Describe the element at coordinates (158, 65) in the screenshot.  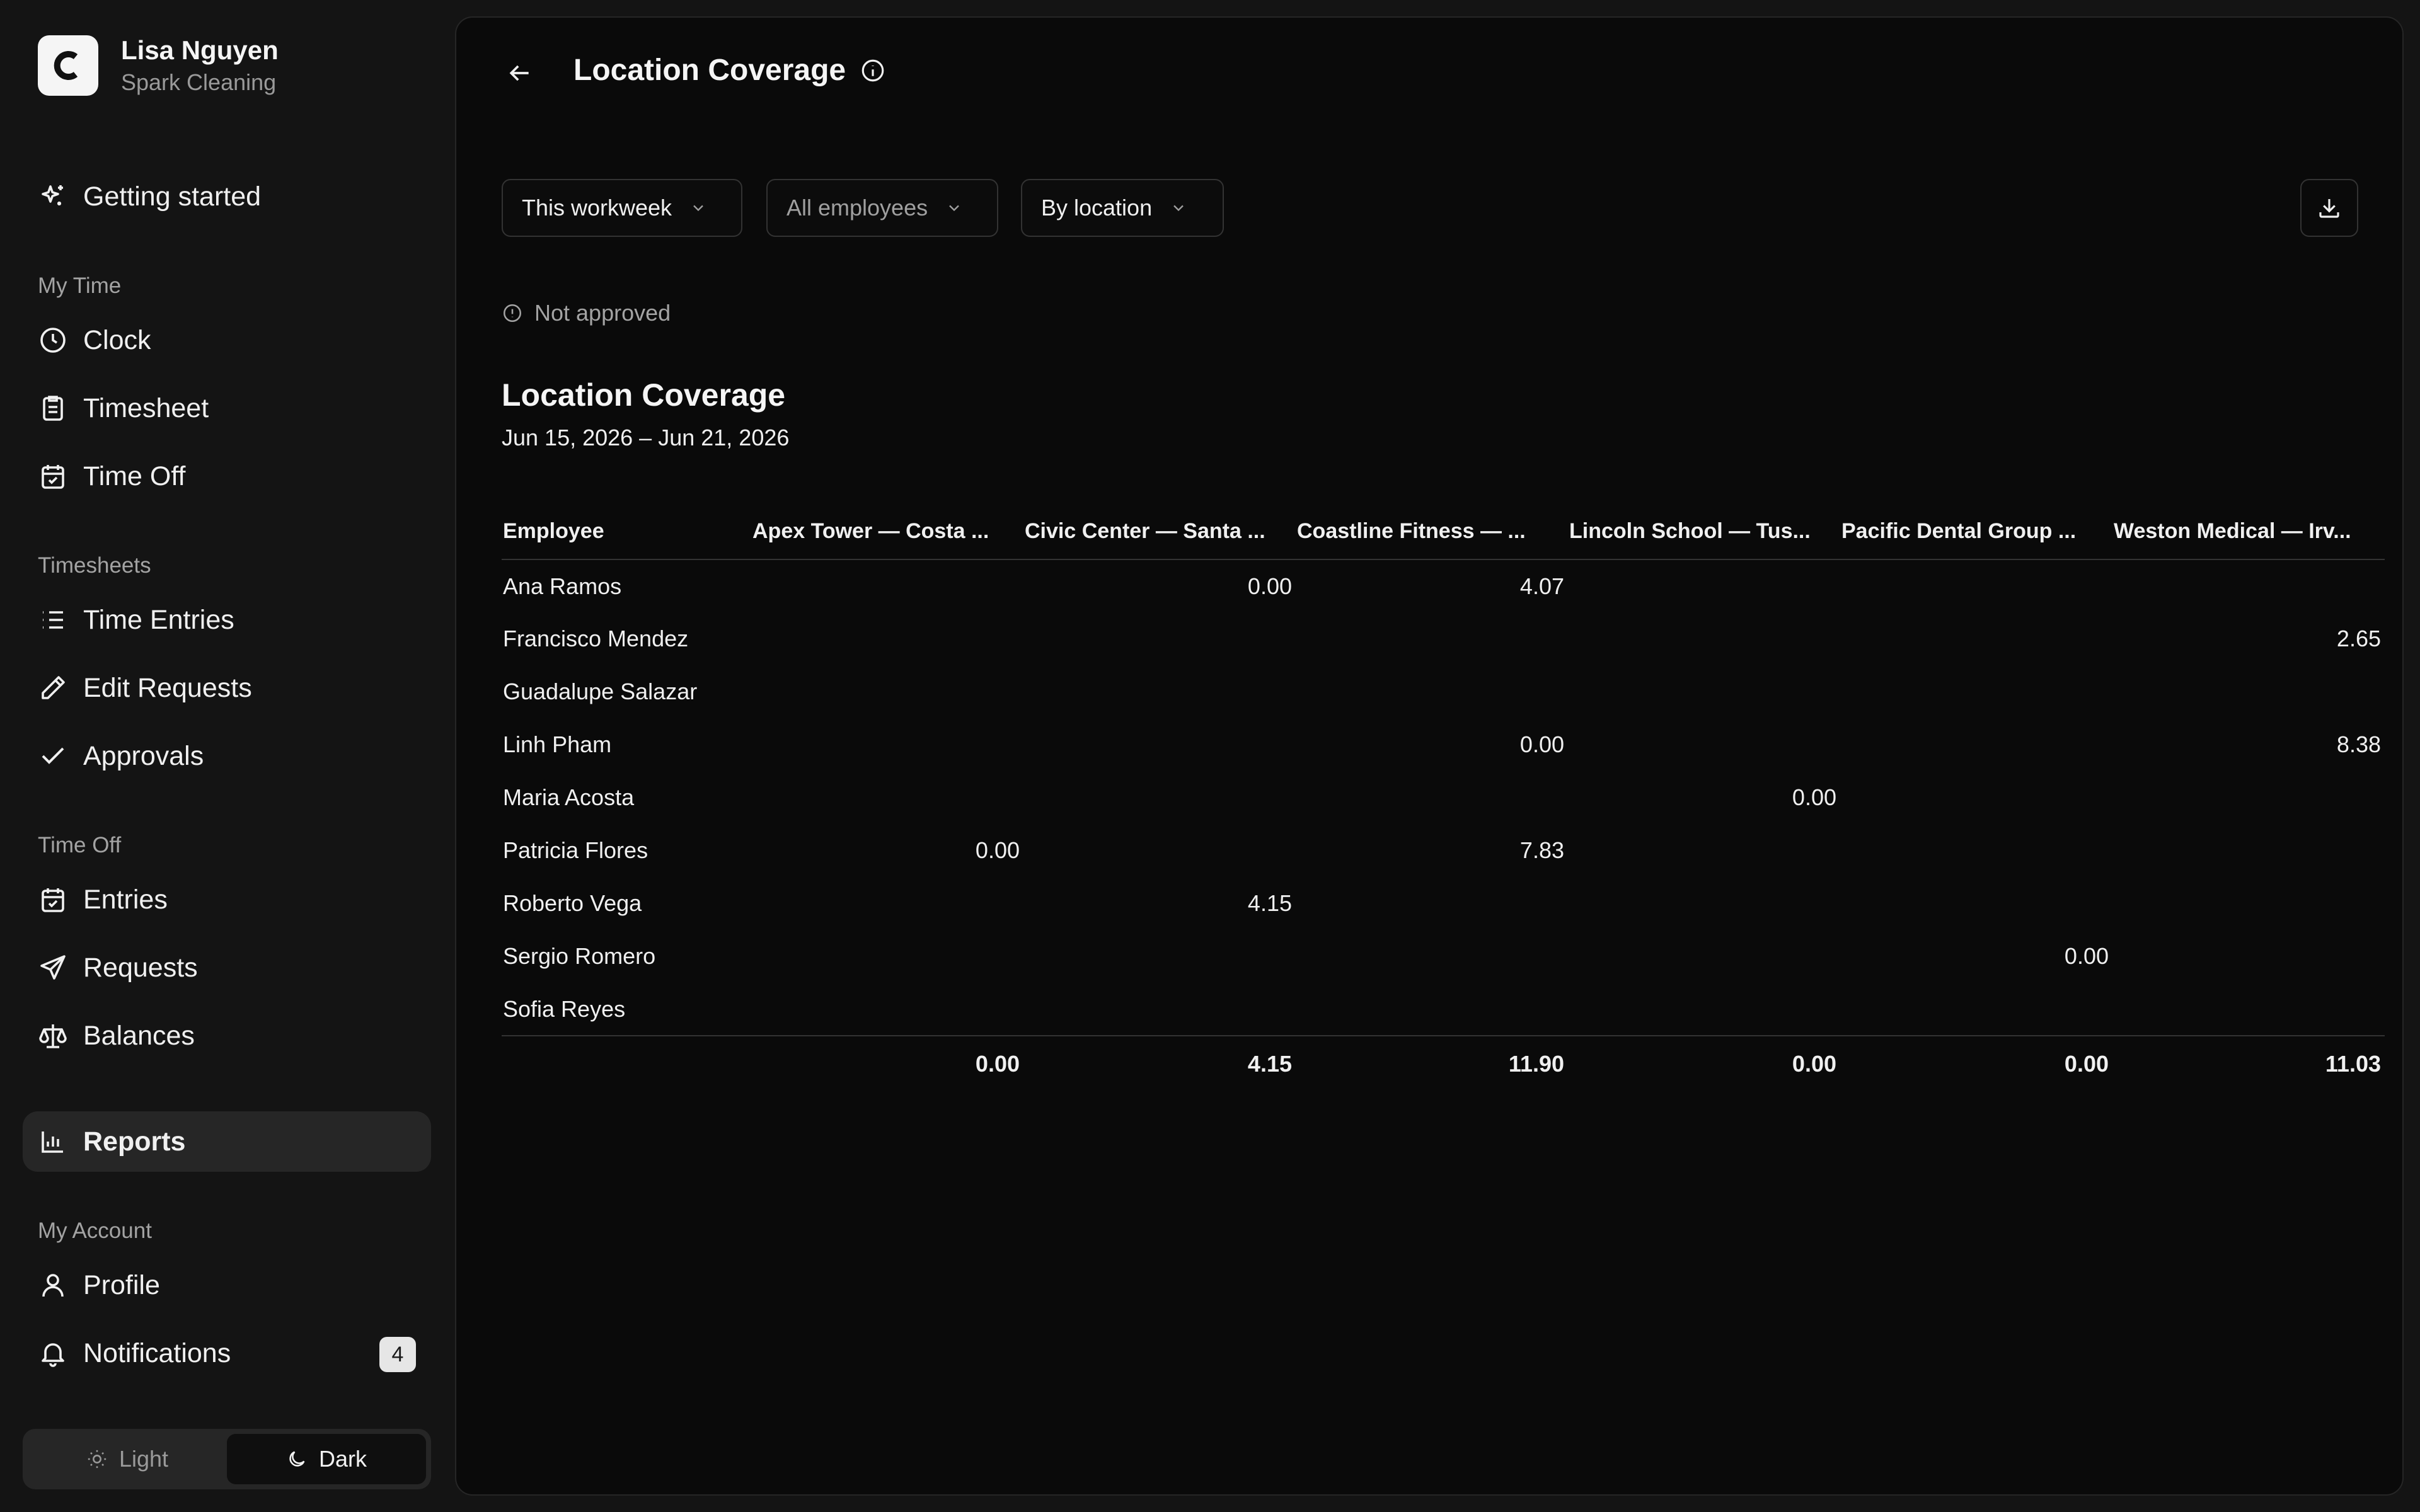
I see `org-switcher: Lisa Nguyen Spark Cleaning` at that location.